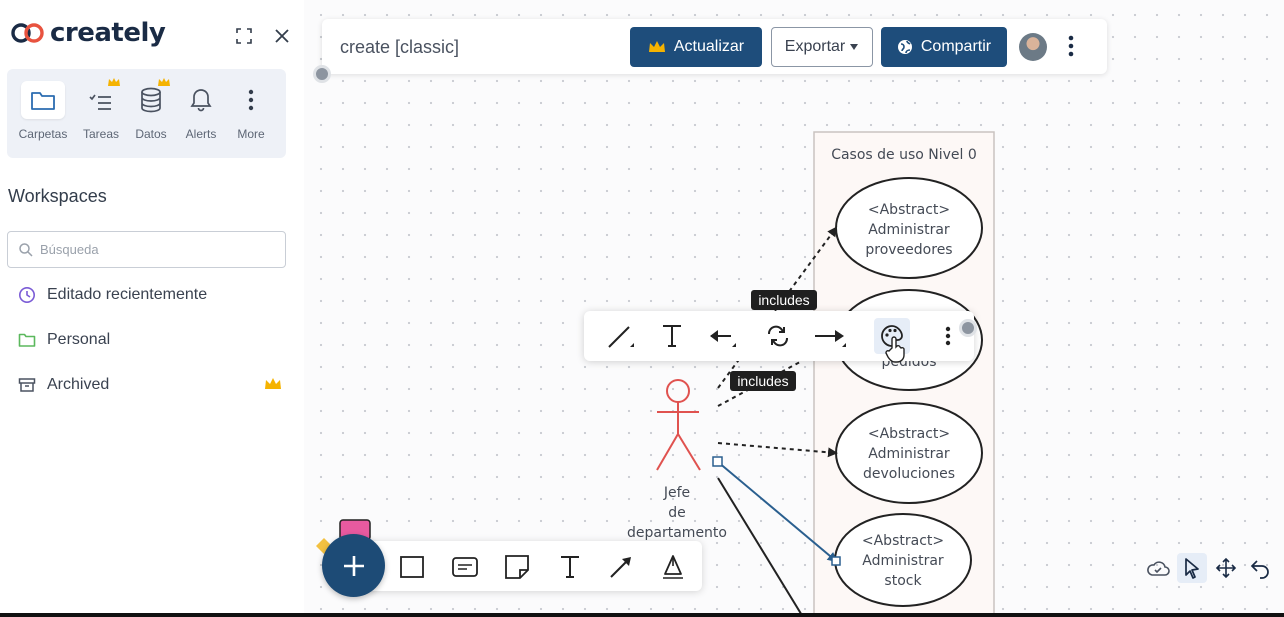 This screenshot has height=617, width=1284. I want to click on use-case-label: stock, so click(903, 581).